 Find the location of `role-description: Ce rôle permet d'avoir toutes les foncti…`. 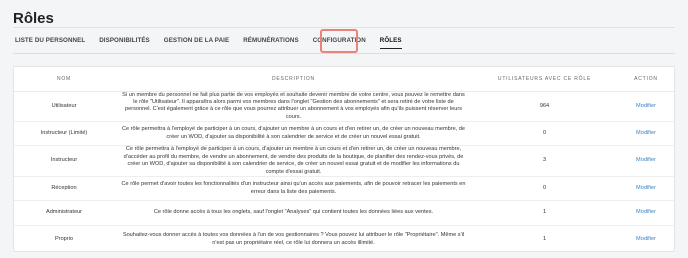

role-description: Ce rôle permet d'avoir toutes les foncti… is located at coordinates (293, 189).